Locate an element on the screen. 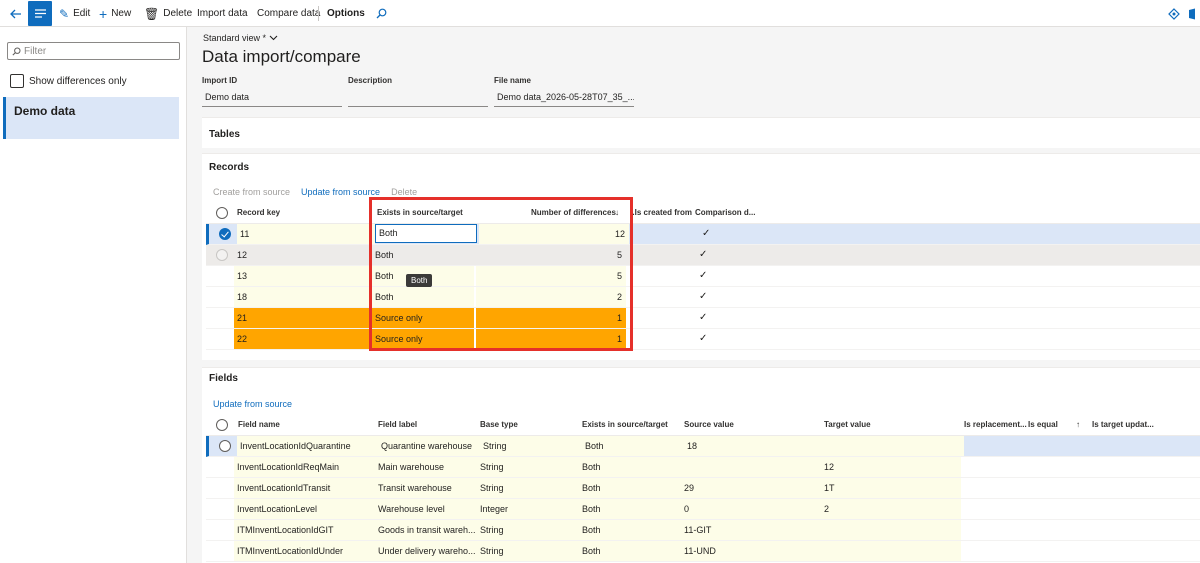  office-button is located at coordinates (1193, 13).